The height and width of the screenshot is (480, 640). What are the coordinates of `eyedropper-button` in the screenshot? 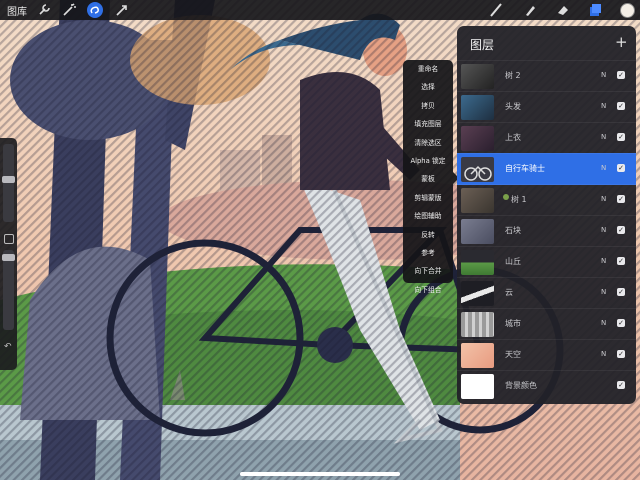 It's located at (9, 239).